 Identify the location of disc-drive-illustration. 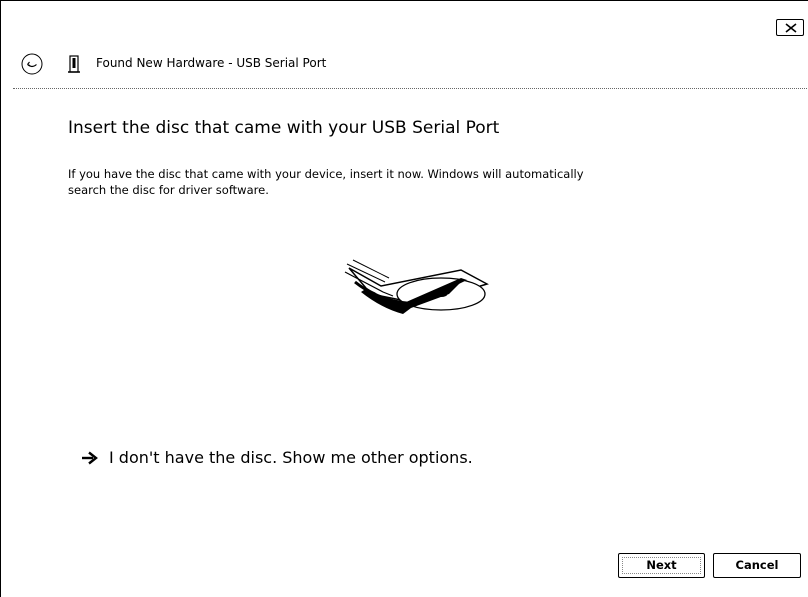
(416, 286).